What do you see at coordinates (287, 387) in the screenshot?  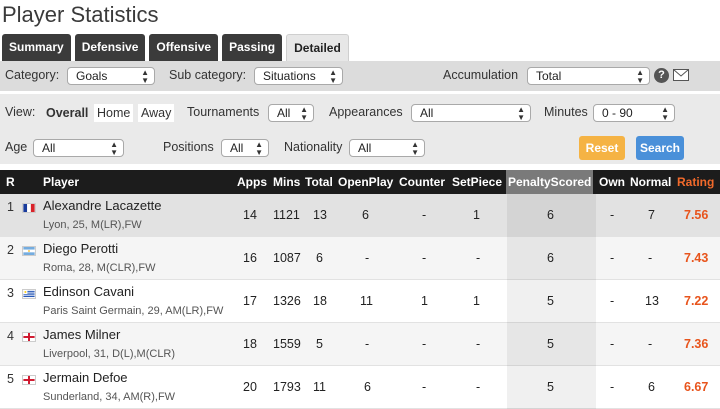 I see `cell-mins: 1793` at bounding box center [287, 387].